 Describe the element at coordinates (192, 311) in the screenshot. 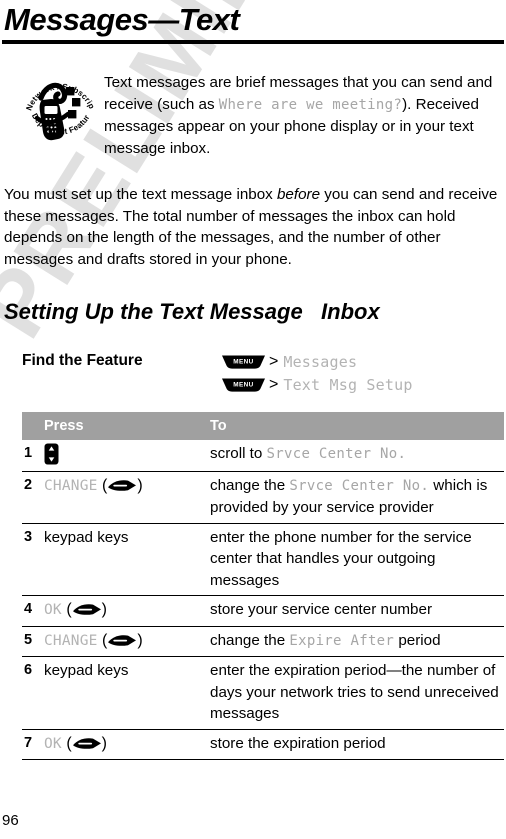

I see `section-heading: Setting Up the Text Message Inbox` at that location.